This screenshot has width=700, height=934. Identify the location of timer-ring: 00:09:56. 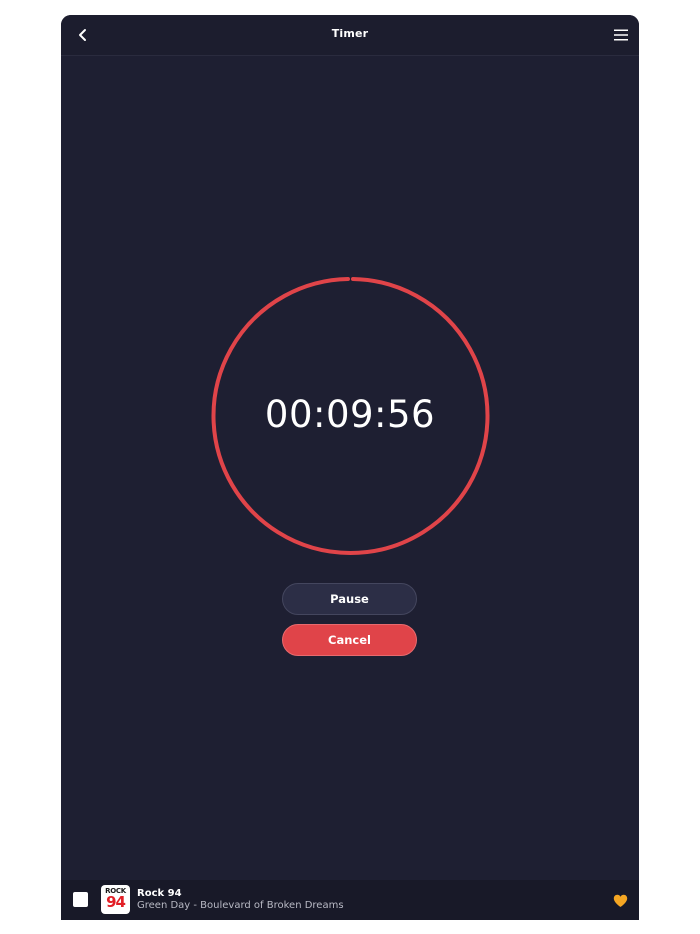
(350, 416).